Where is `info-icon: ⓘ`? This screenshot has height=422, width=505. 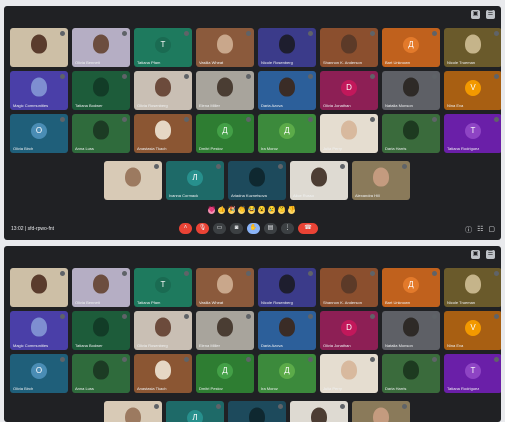 info-icon: ⓘ is located at coordinates (468, 230).